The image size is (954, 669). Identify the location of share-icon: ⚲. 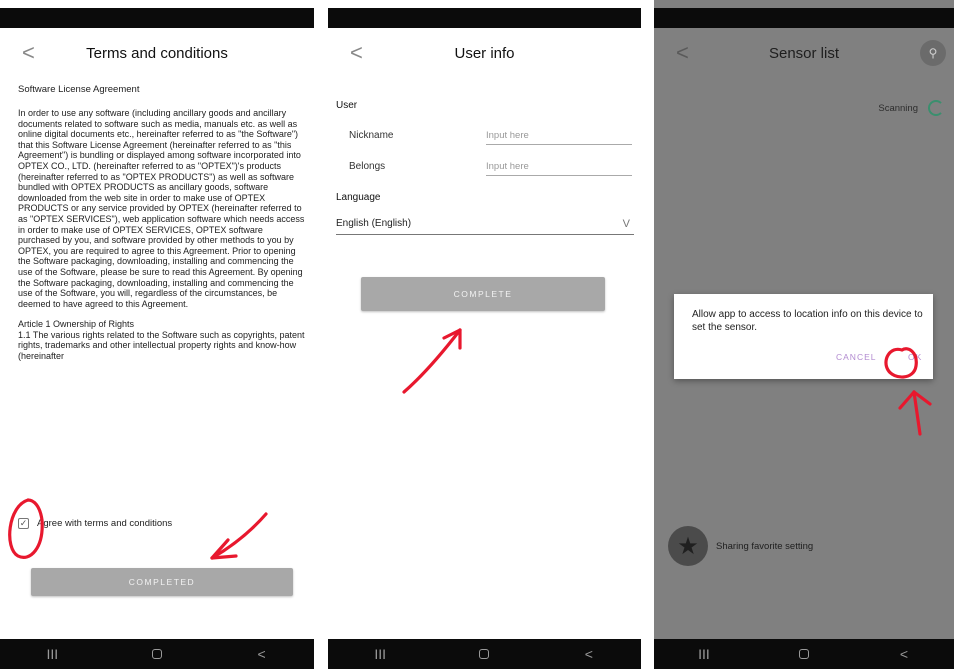
(933, 53).